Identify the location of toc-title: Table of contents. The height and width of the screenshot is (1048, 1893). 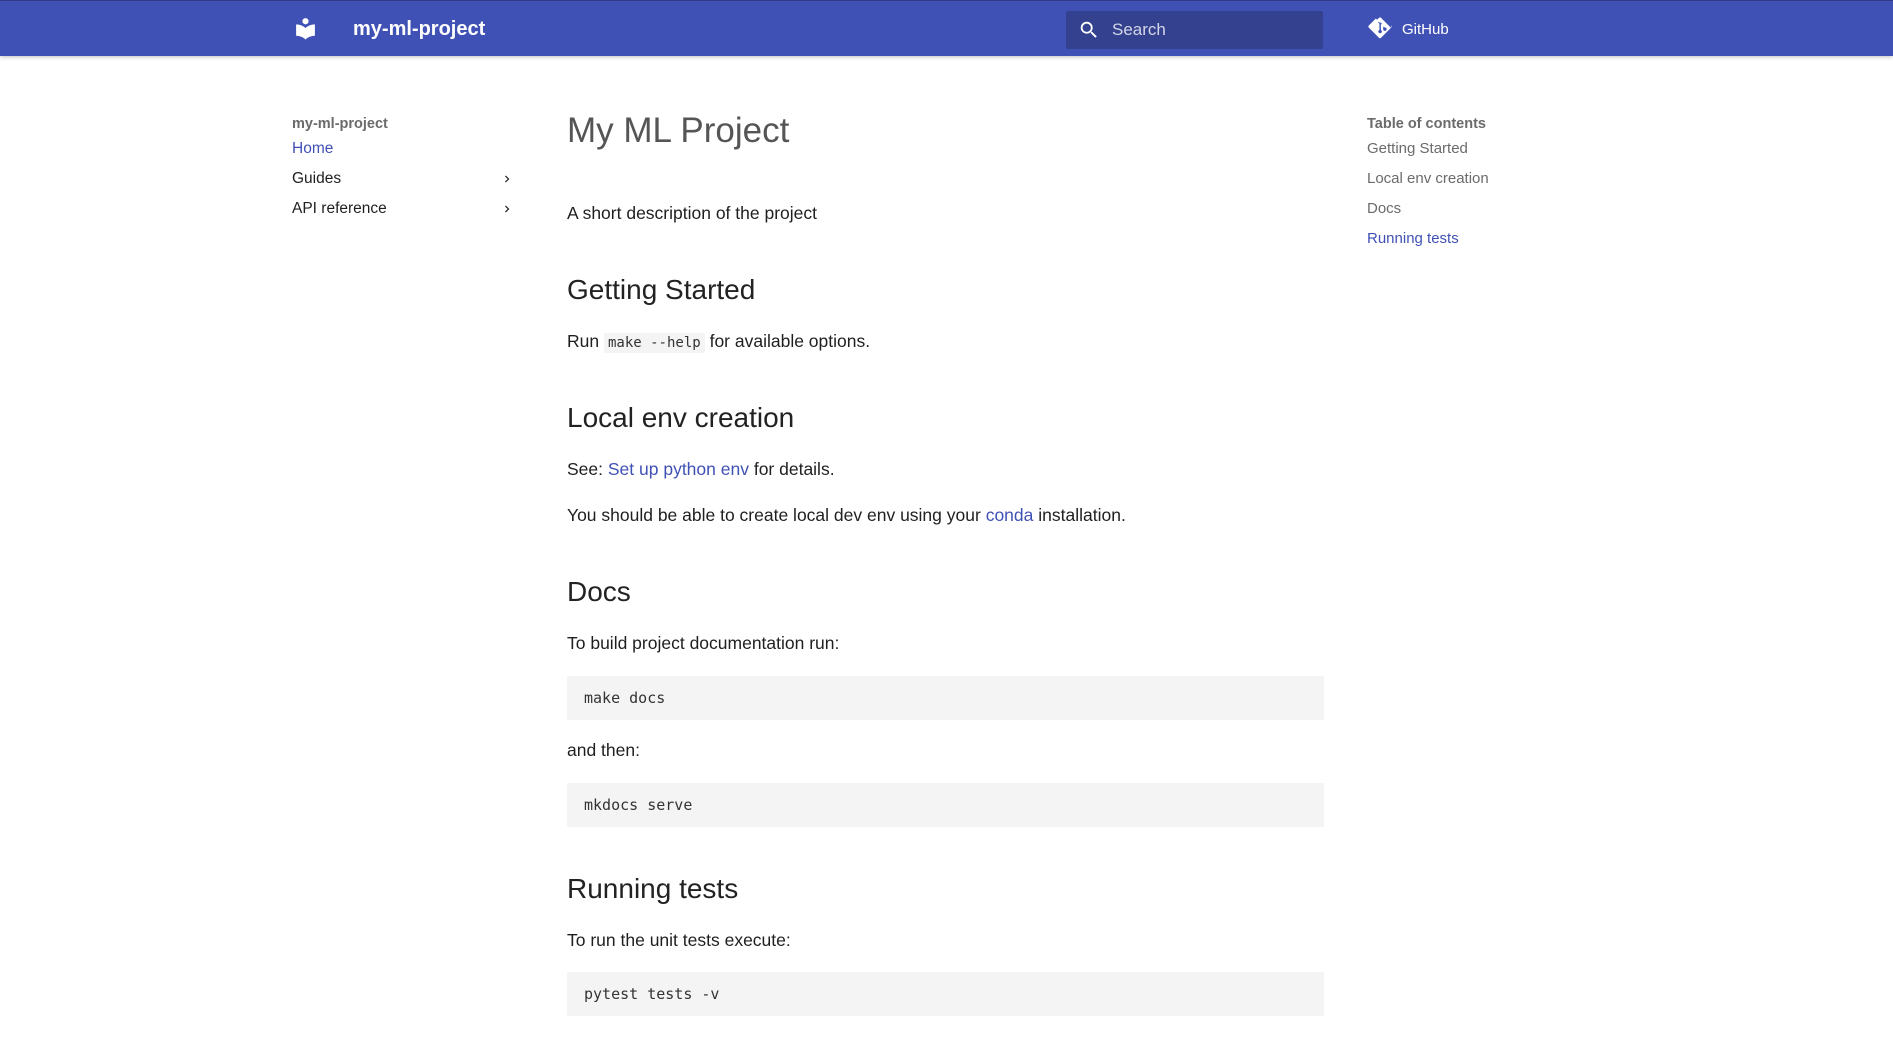
(1426, 124).